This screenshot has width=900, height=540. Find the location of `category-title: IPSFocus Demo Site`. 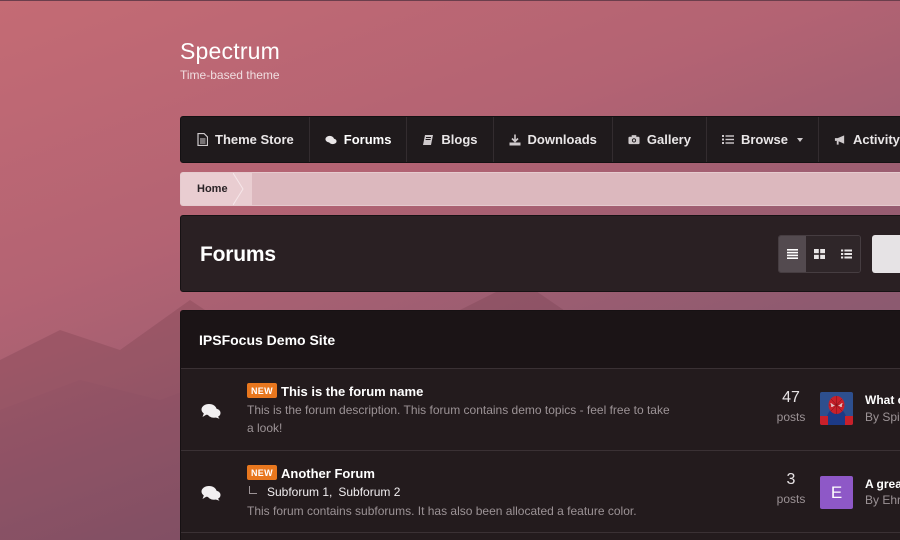

category-title: IPSFocus Demo Site is located at coordinates (540, 340).